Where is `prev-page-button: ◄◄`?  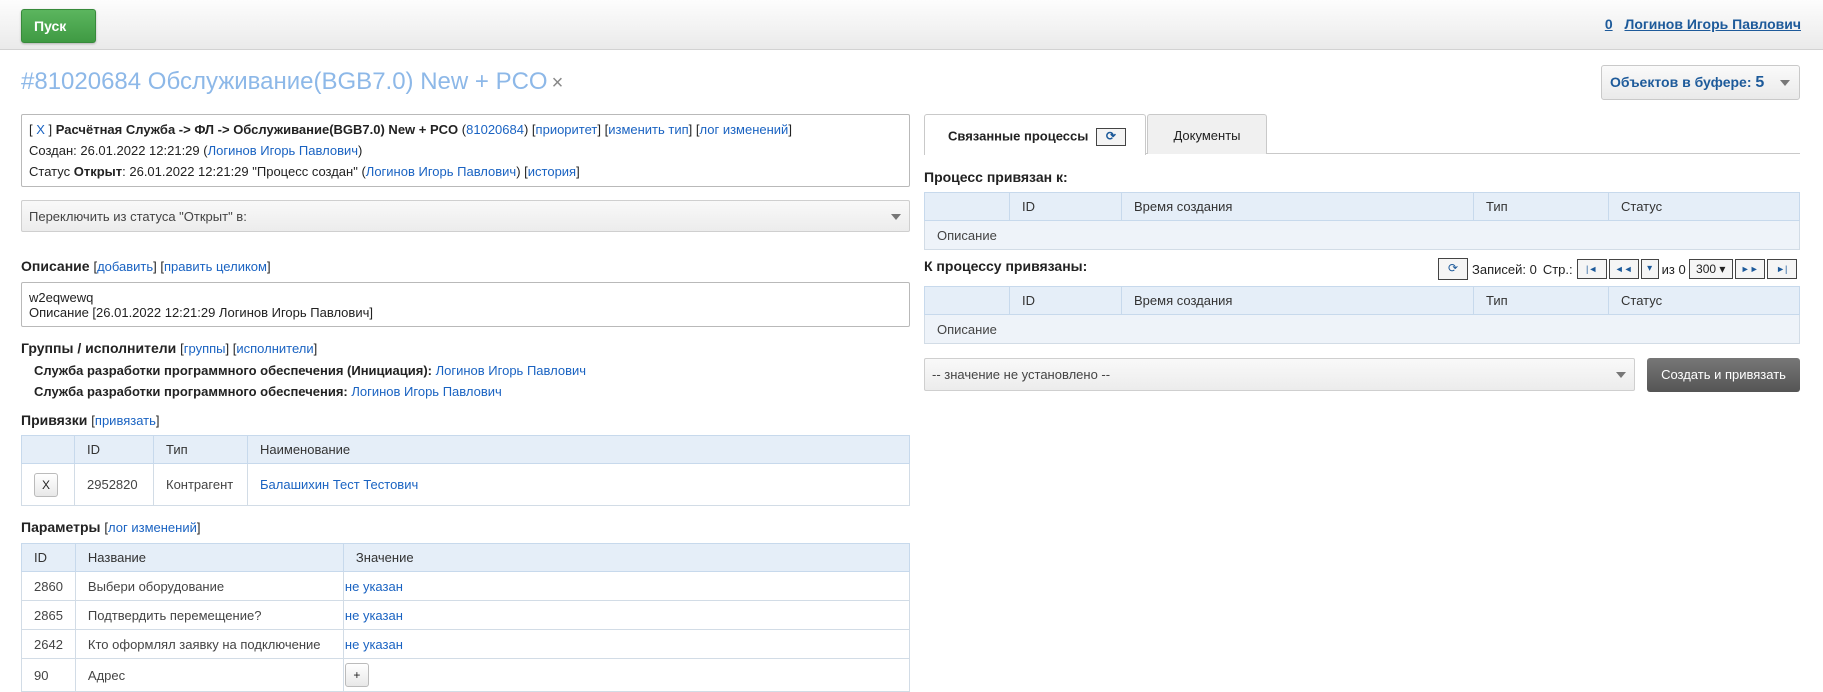
prev-page-button: ◄◄ is located at coordinates (1623, 269).